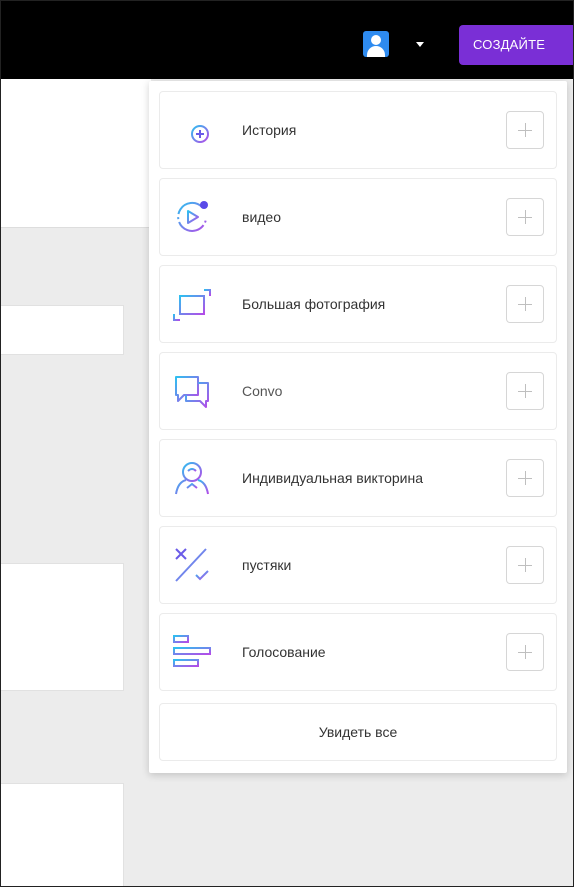 The image size is (574, 887). Describe the element at coordinates (269, 130) in the screenshot. I see `menu-item-label: История` at that location.